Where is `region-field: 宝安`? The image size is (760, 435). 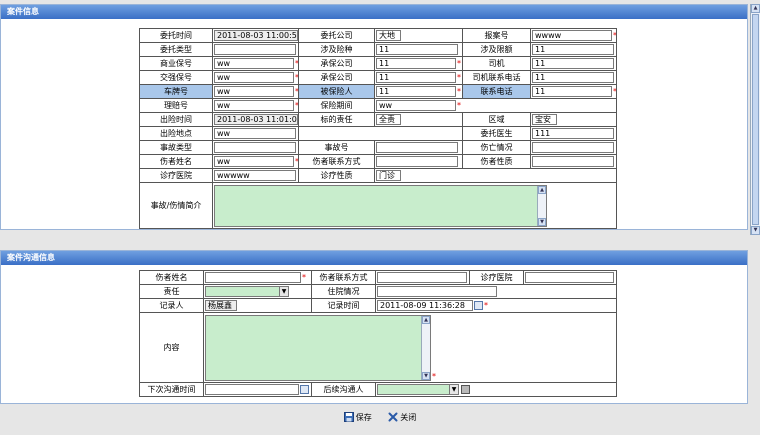 region-field: 宝安 is located at coordinates (544, 119).